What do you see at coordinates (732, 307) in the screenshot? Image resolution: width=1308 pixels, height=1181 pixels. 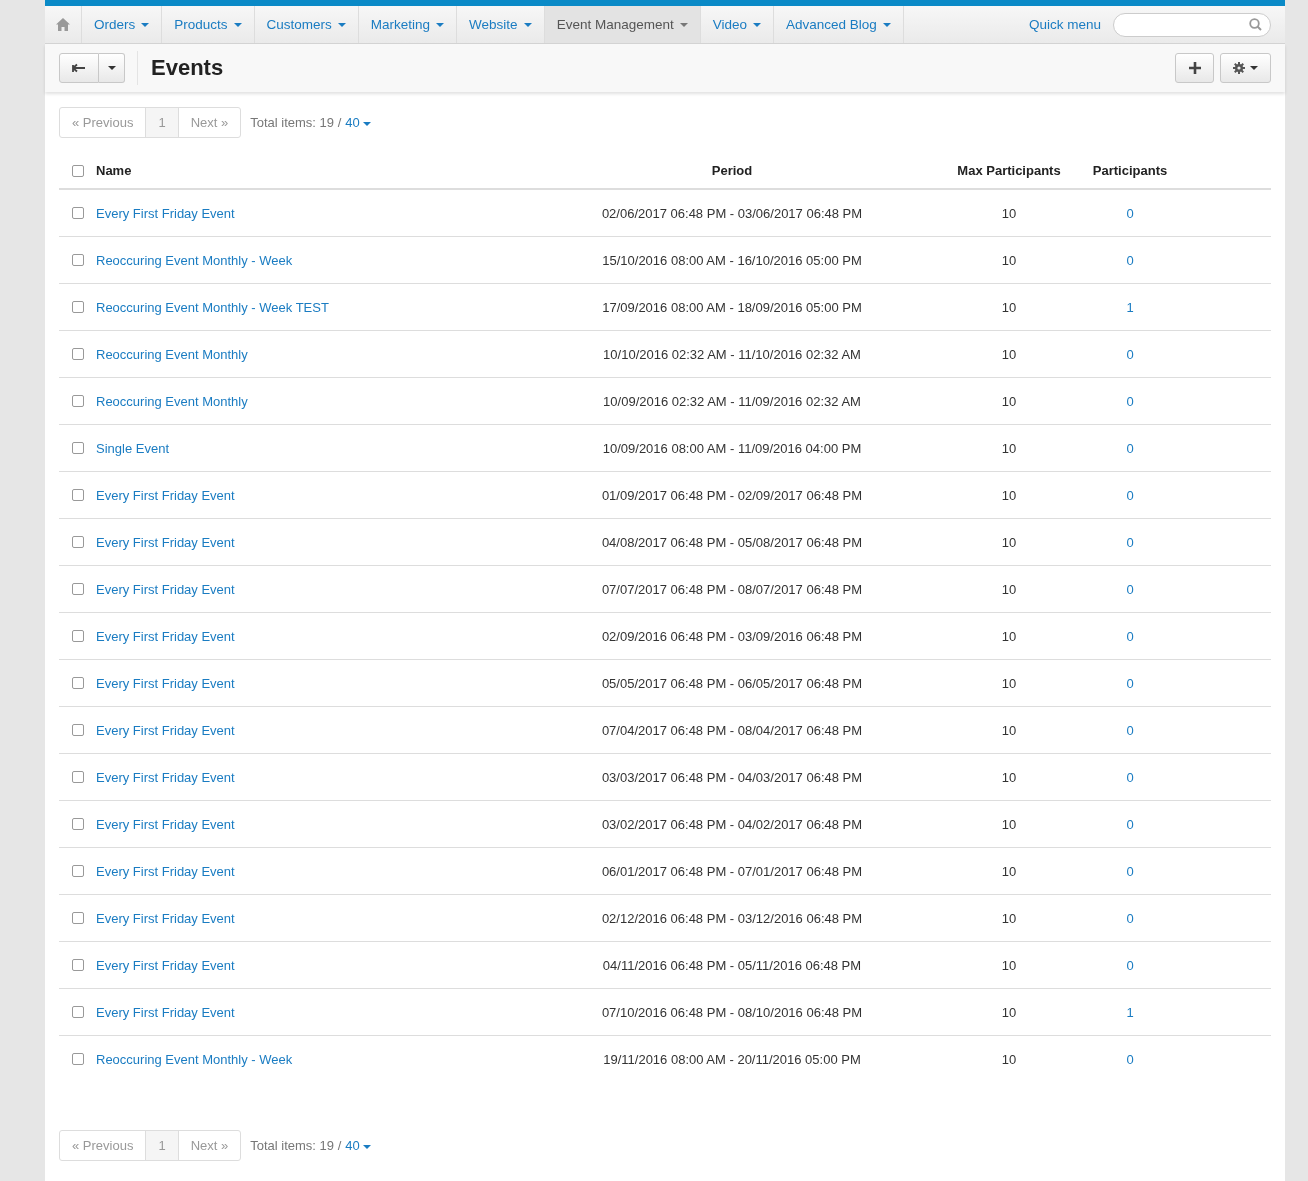 I see `period-cell: 17/09/2016 08:00 AM - 18/09/2016 05:00 PM` at bounding box center [732, 307].